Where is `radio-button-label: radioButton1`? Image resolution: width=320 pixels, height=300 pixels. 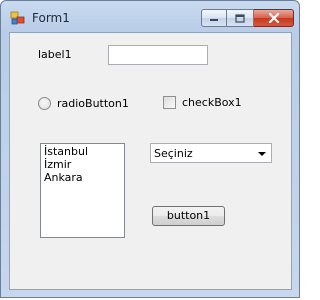
radio-button-label: radioButton1 is located at coordinates (93, 103).